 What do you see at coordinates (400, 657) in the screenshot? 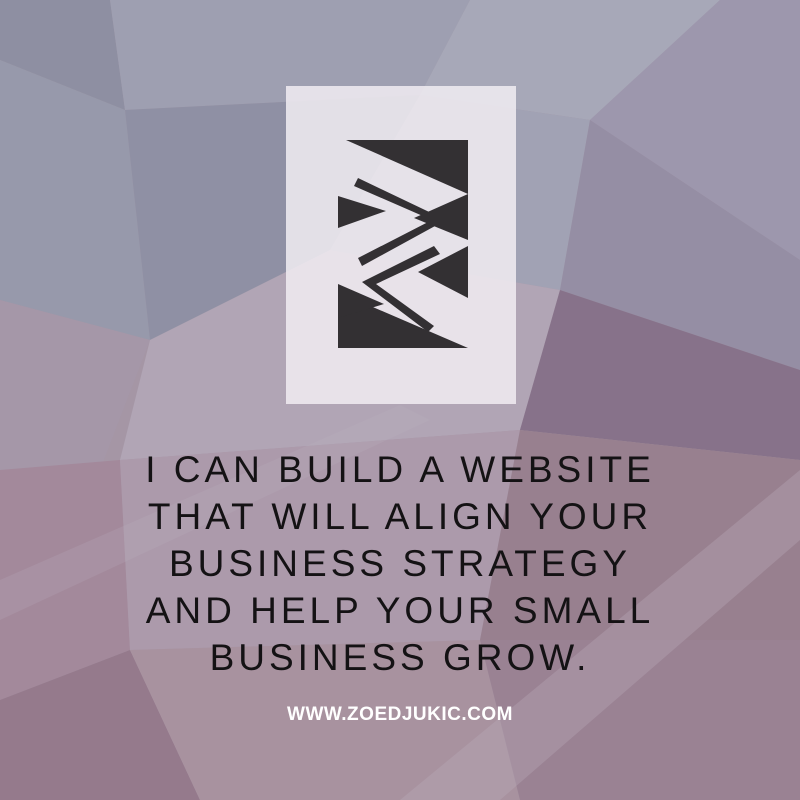
I see `headline-line: BUSINESS GROW.` at bounding box center [400, 657].